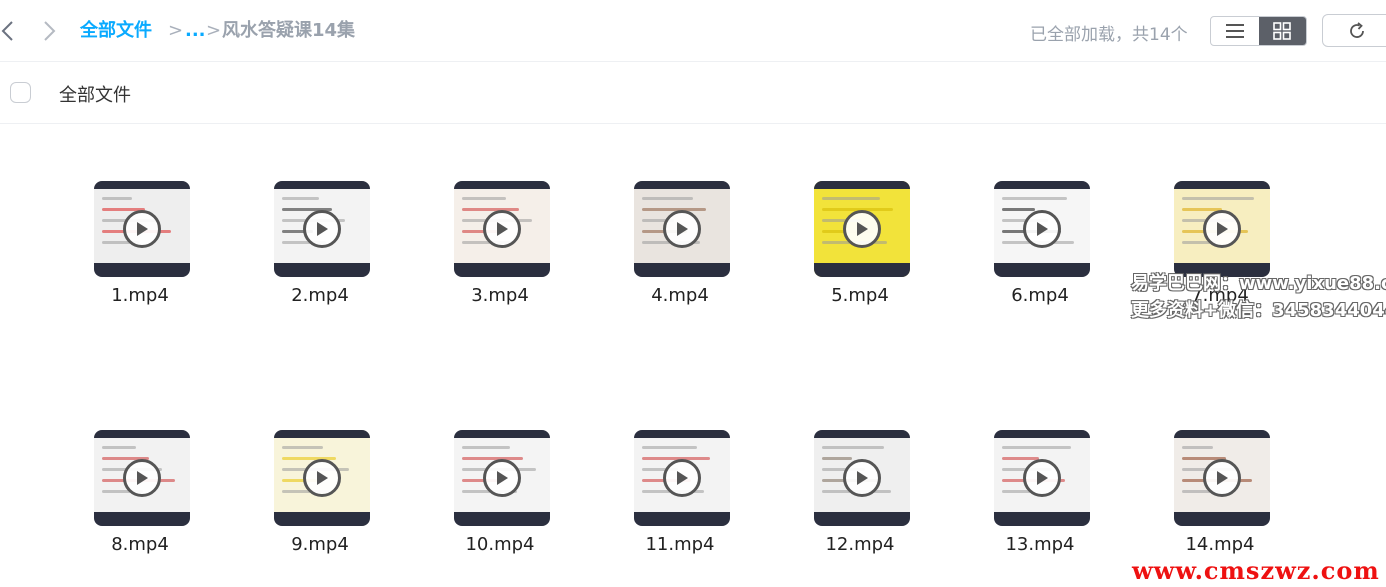  I want to click on file-name: 14.mp4, so click(1220, 544).